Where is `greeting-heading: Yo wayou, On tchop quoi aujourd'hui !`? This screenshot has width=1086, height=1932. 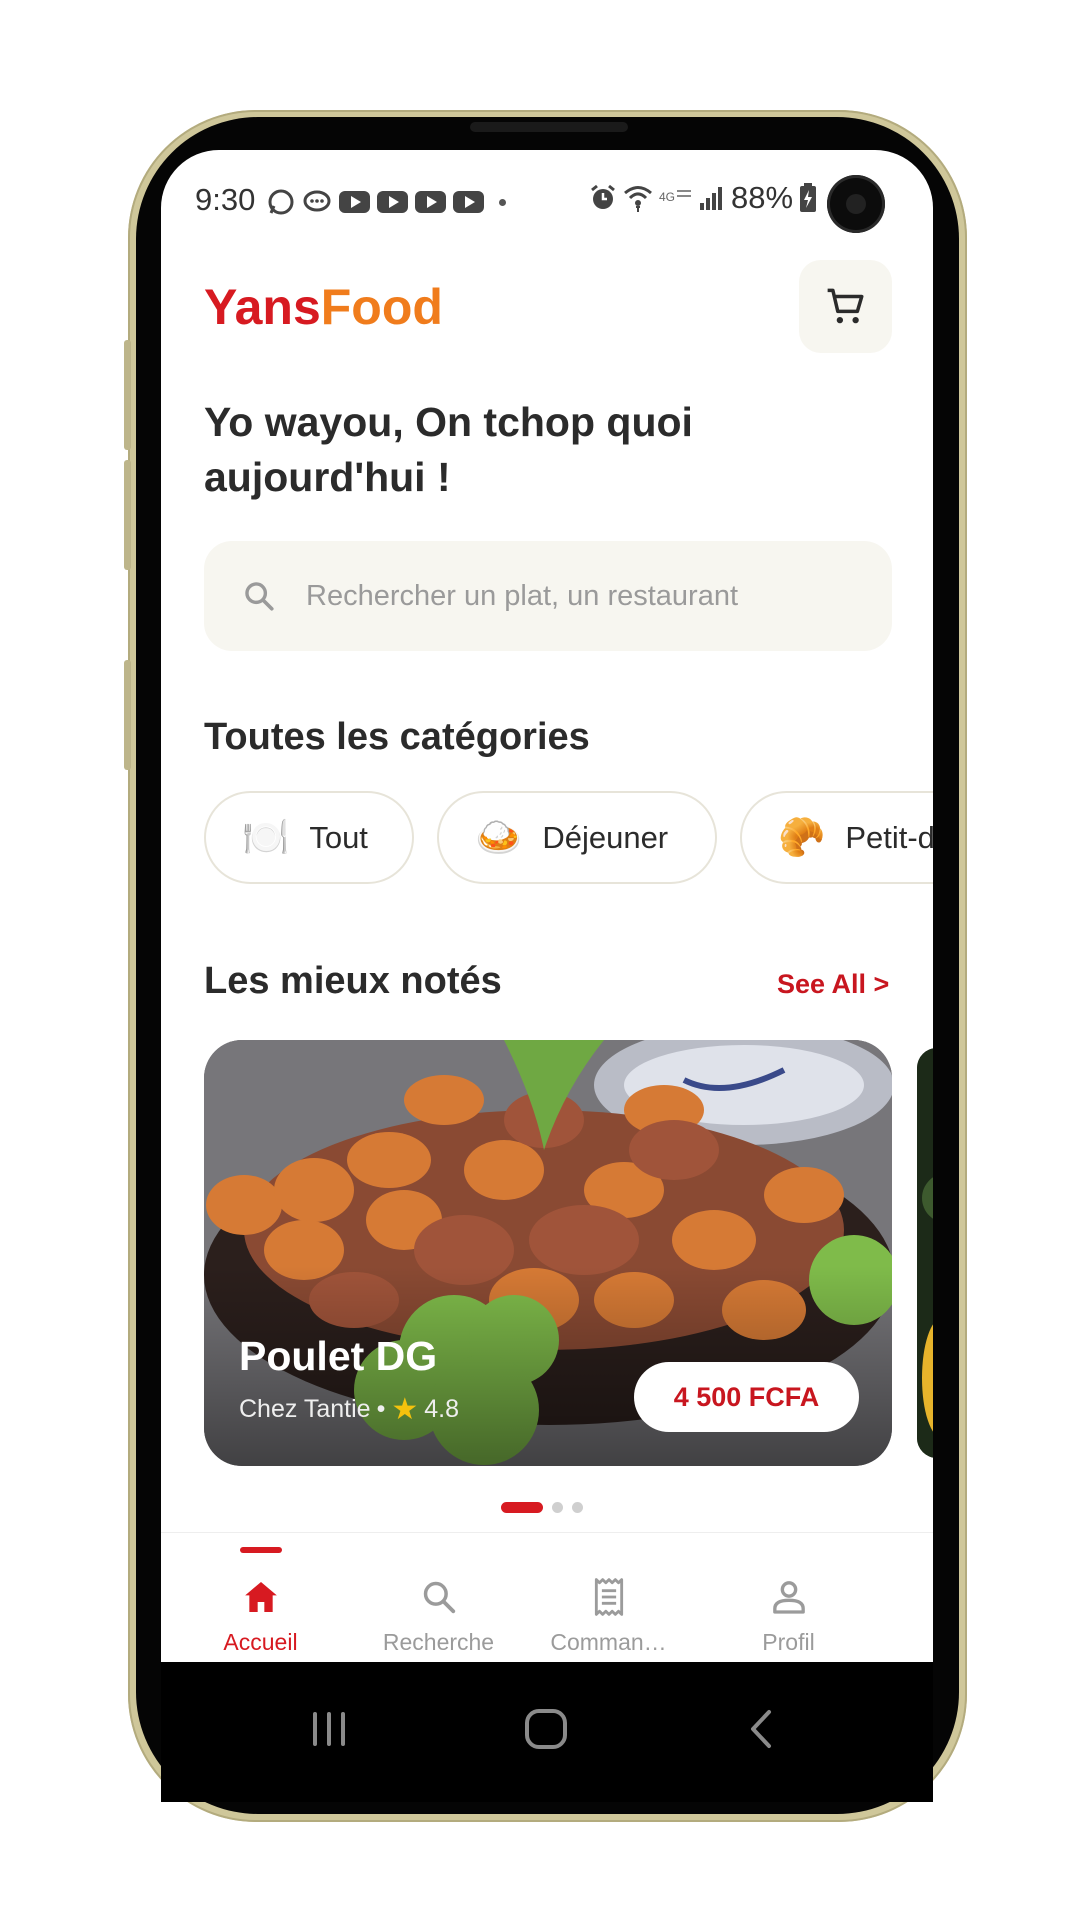 greeting-heading: Yo wayou, On tchop quoi aujourd'hui ! is located at coordinates (448, 449).